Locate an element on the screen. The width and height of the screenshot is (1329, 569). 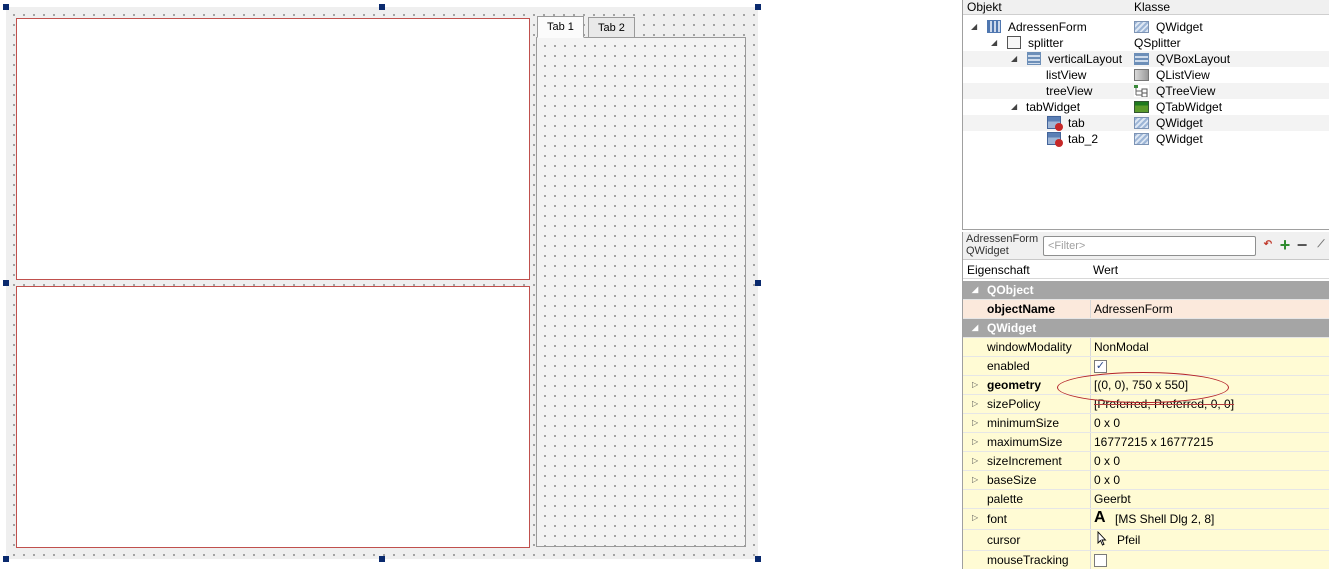
list-view-icon is located at coordinates (1141, 75).